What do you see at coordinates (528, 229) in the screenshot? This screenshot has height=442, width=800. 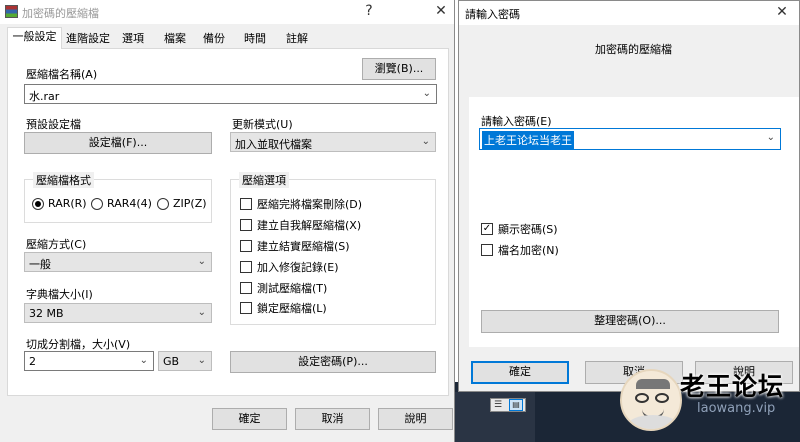 I see `show-password-label: 顯示密碼(S)` at bounding box center [528, 229].